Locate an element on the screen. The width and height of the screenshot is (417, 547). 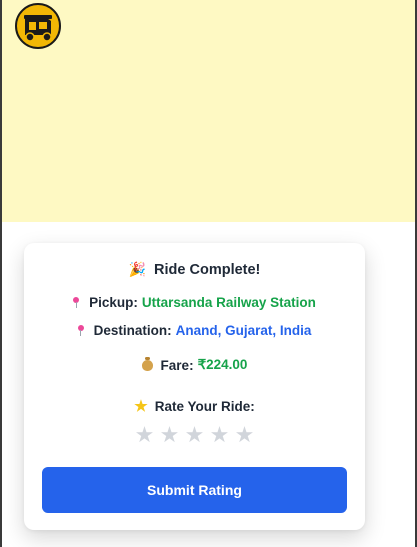
ride-complete-title-row: 🎉 Ride Complete! is located at coordinates (194, 269).